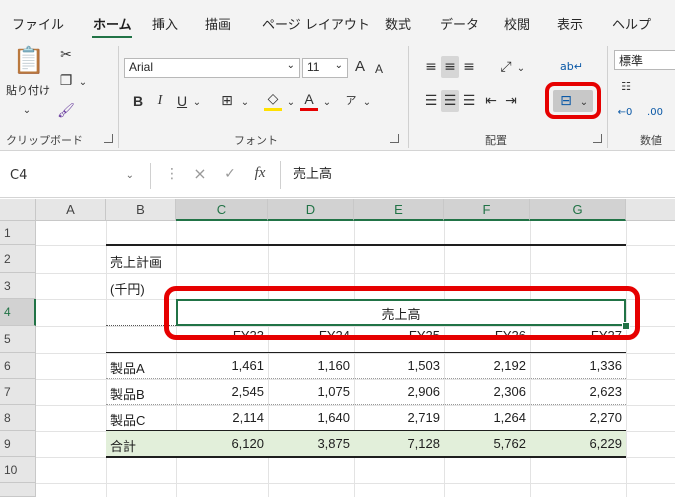 The width and height of the screenshot is (675, 497). Describe the element at coordinates (127, 288) in the screenshot. I see `unit-label: (千円)` at that location.